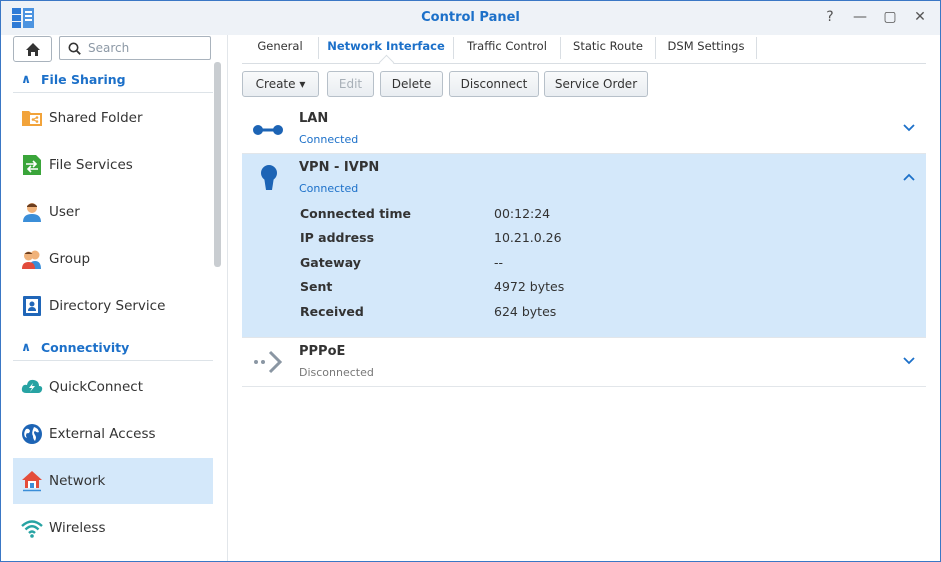 This screenshot has width=941, height=562. Describe the element at coordinates (330, 262) in the screenshot. I see `detail-key: Gateway` at that location.